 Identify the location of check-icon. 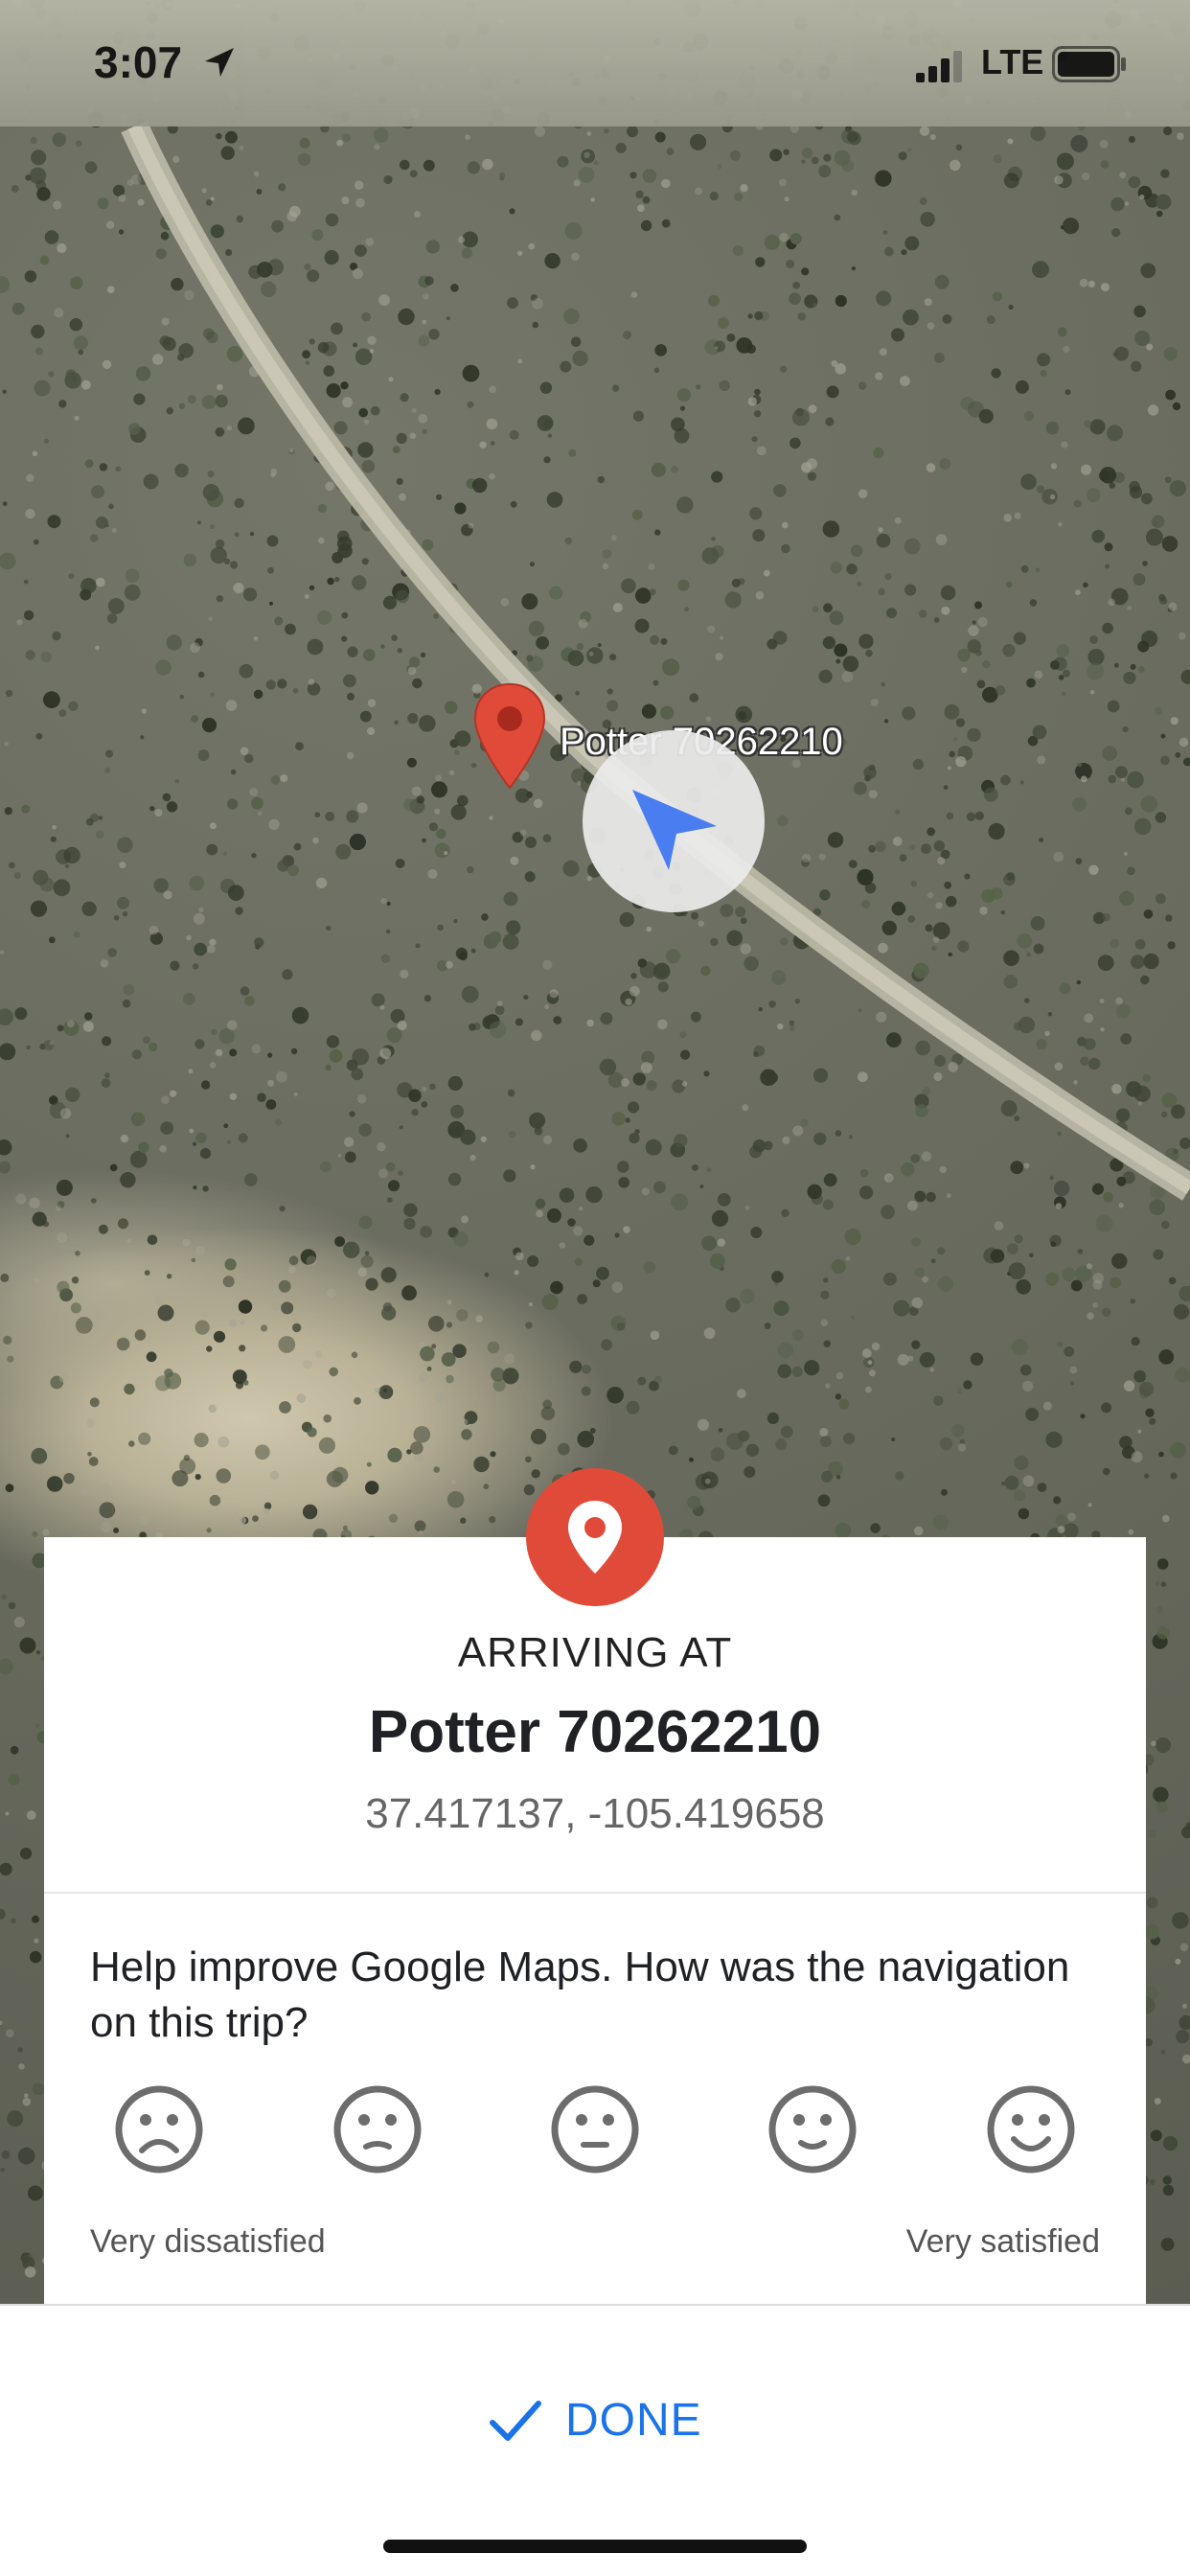
(515, 2421).